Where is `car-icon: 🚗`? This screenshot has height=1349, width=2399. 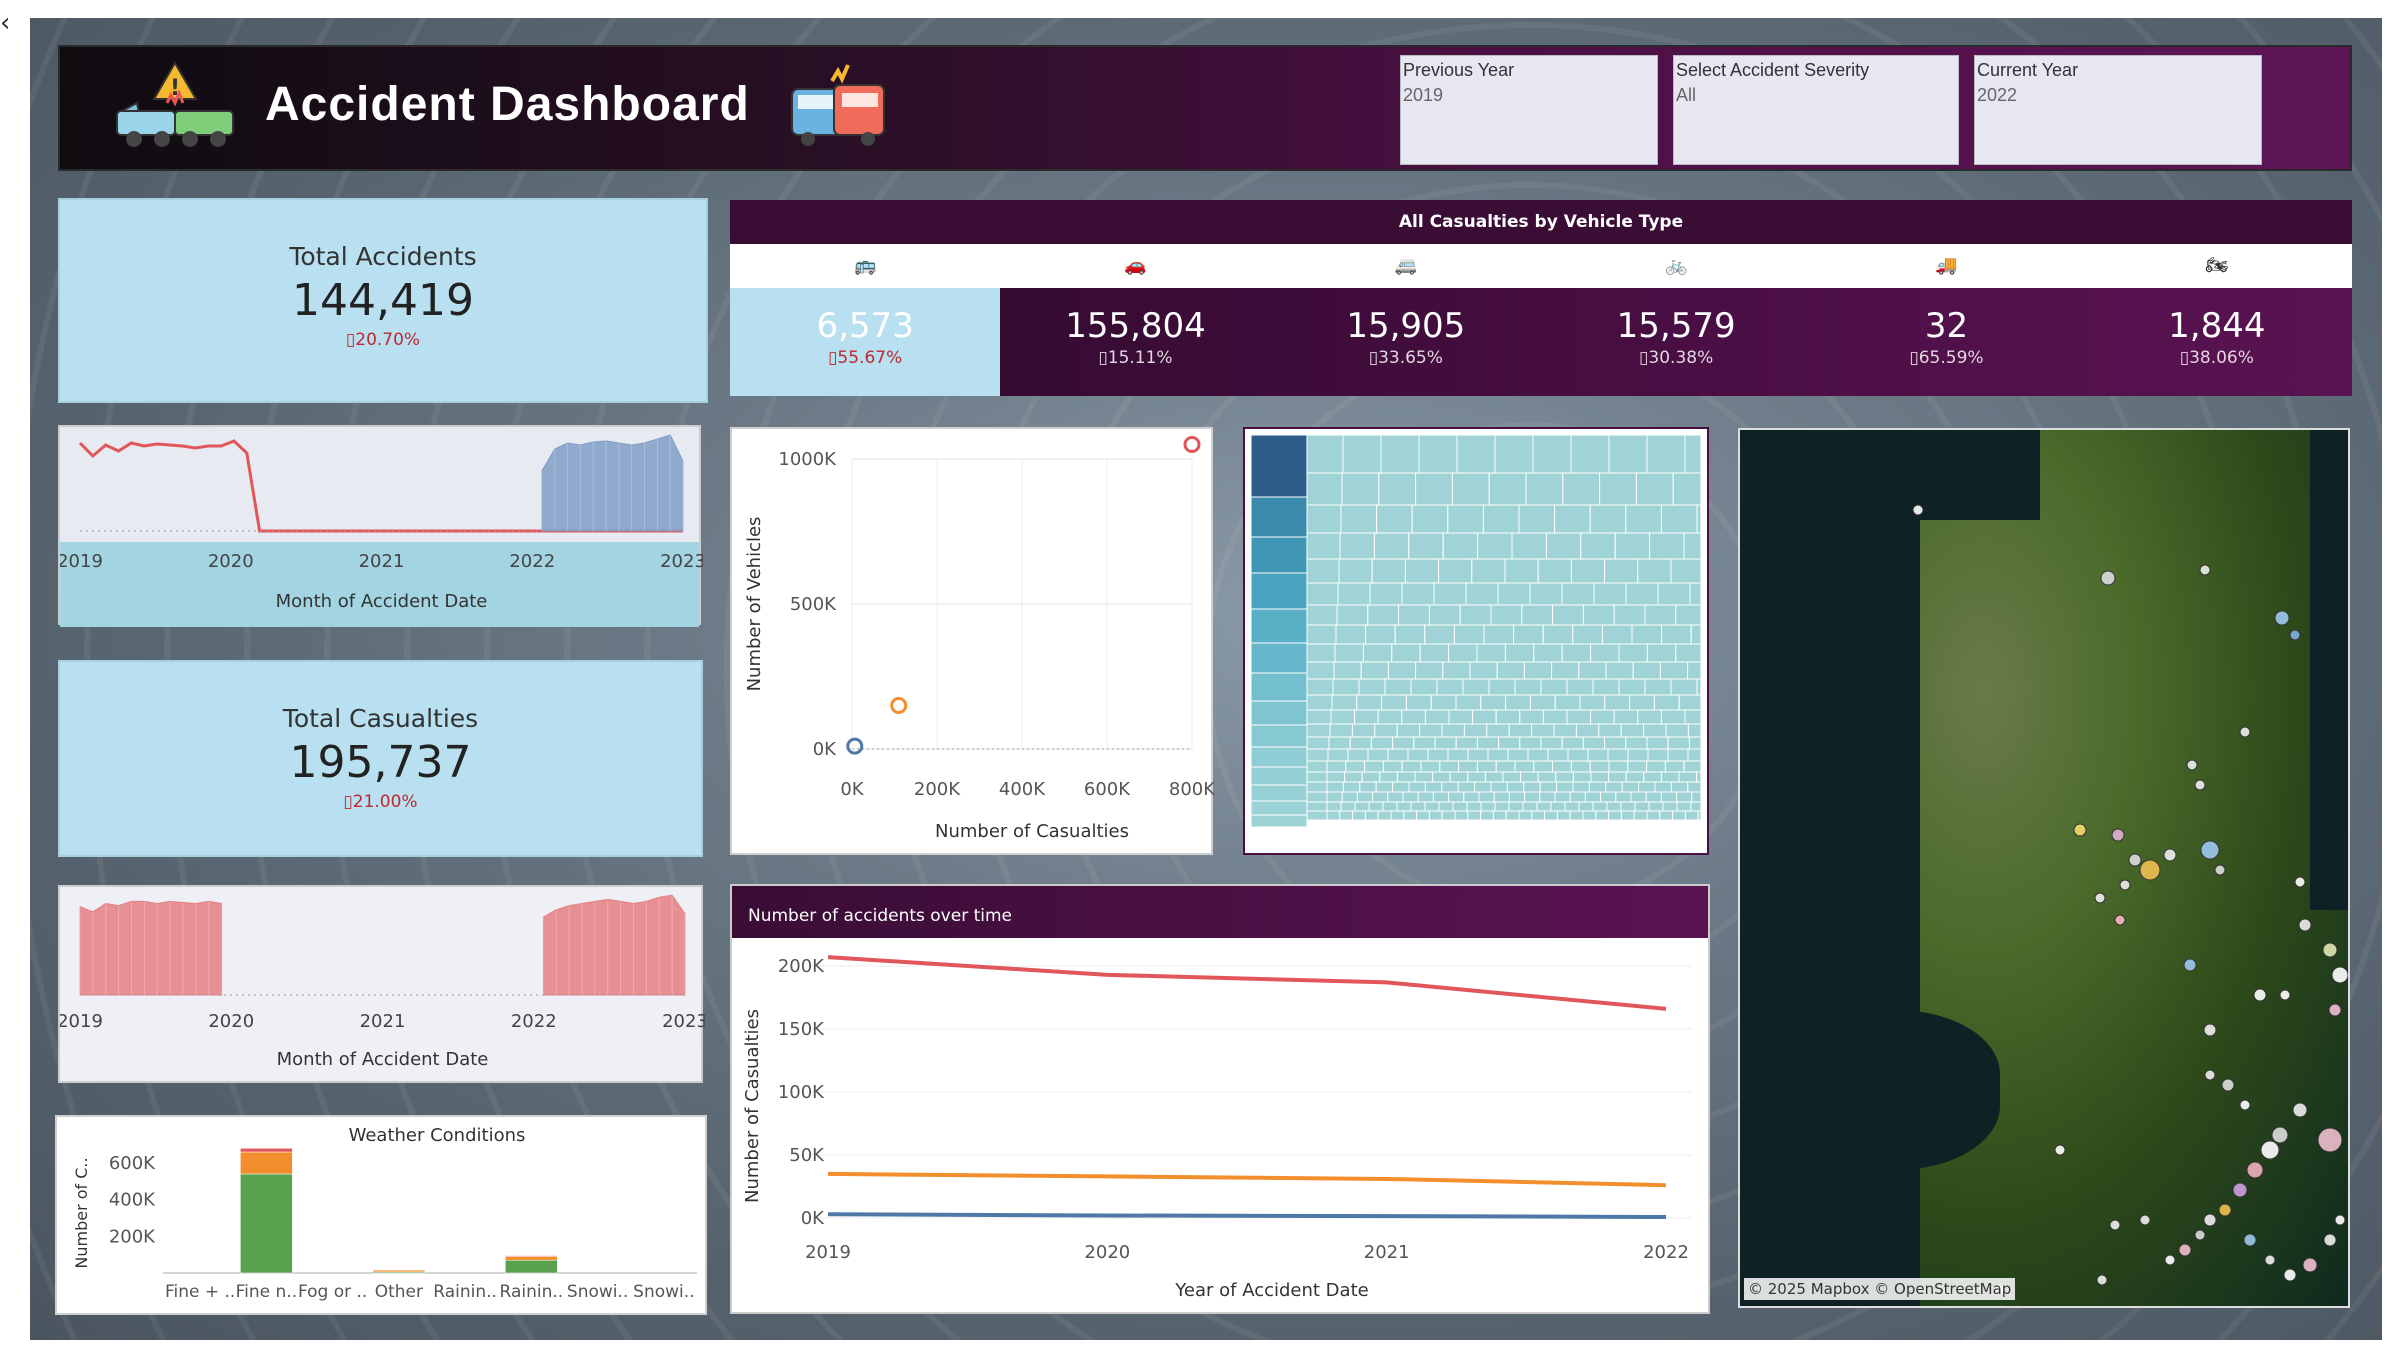
car-icon: 🚗 is located at coordinates (1135, 266).